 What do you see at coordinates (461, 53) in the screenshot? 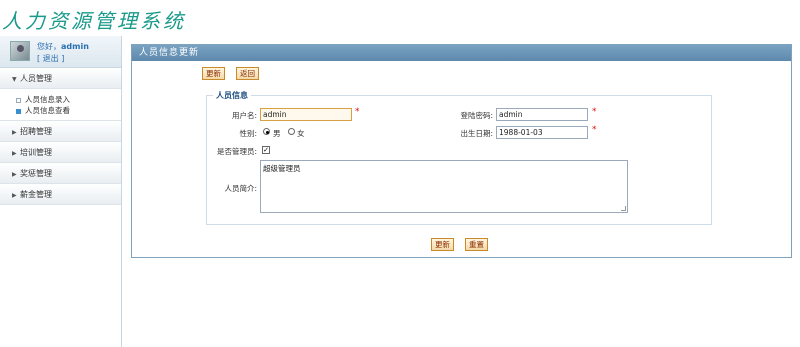
I see `panel-title: 人员信息更新` at bounding box center [461, 53].